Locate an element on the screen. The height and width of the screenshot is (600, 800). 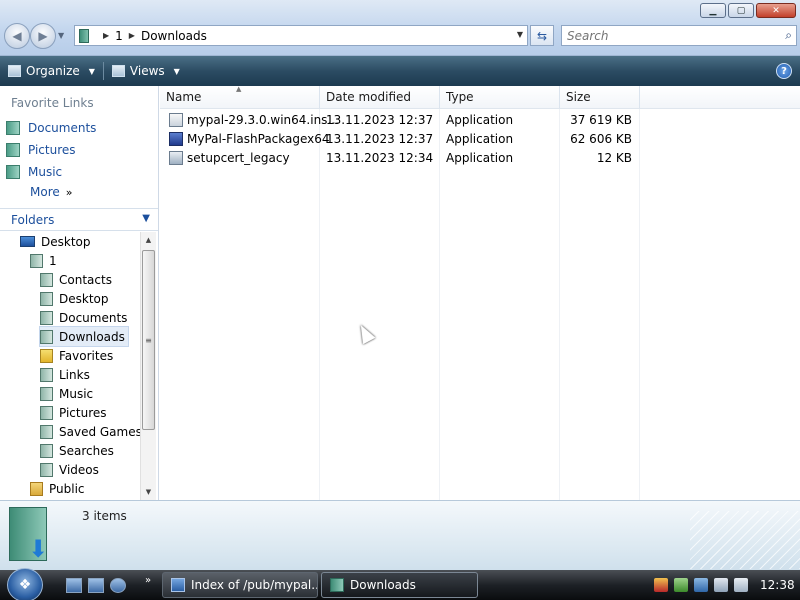
column-divider is located at coordinates (319, 304).